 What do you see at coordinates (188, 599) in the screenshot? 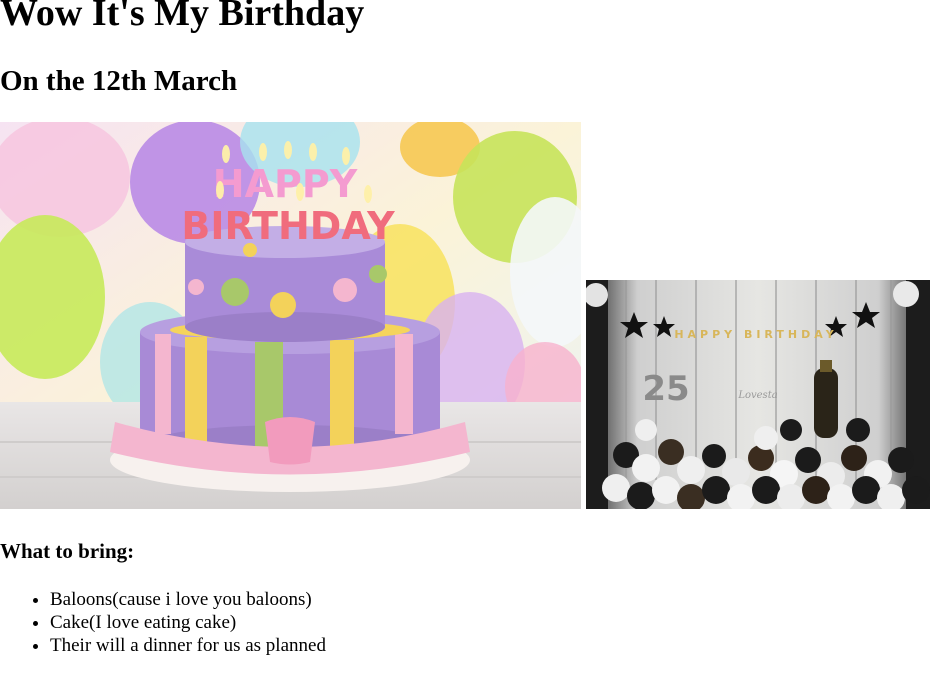
I see `list-item: Baloons(cause i love you baloons)` at bounding box center [188, 599].